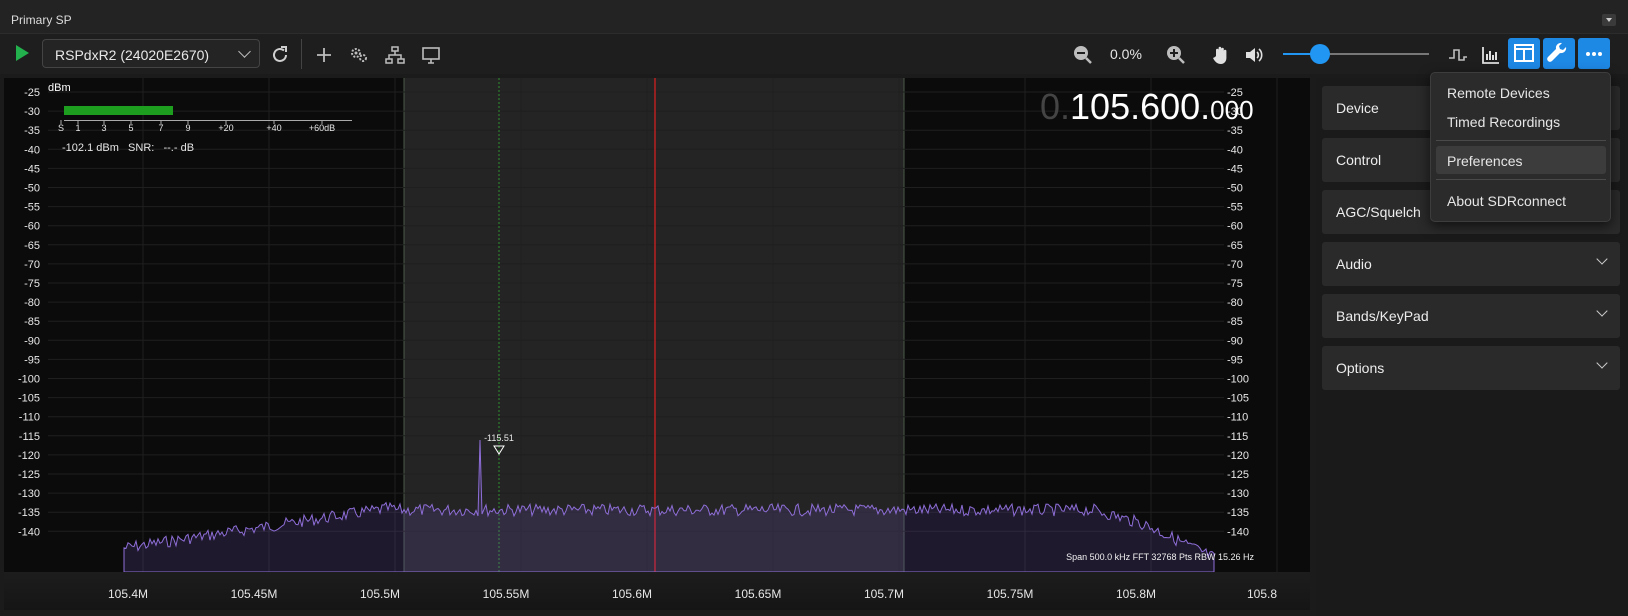 Image resolution: width=1628 pixels, height=616 pixels. Describe the element at coordinates (1235, 303) in the screenshot. I see `y-tick-label: -80` at that location.